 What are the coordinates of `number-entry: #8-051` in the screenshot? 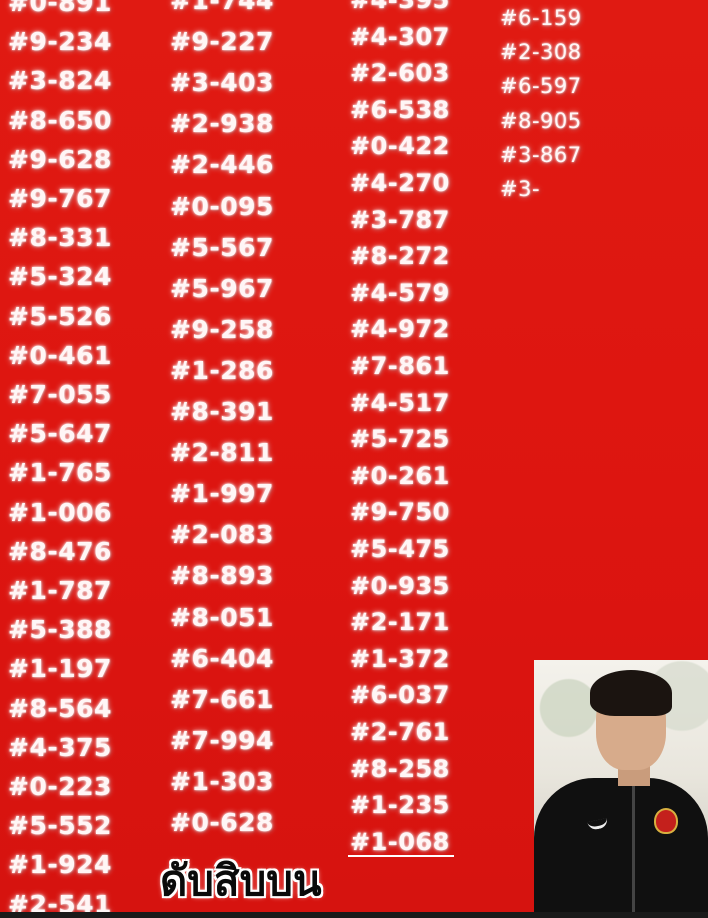 It's located at (222, 617).